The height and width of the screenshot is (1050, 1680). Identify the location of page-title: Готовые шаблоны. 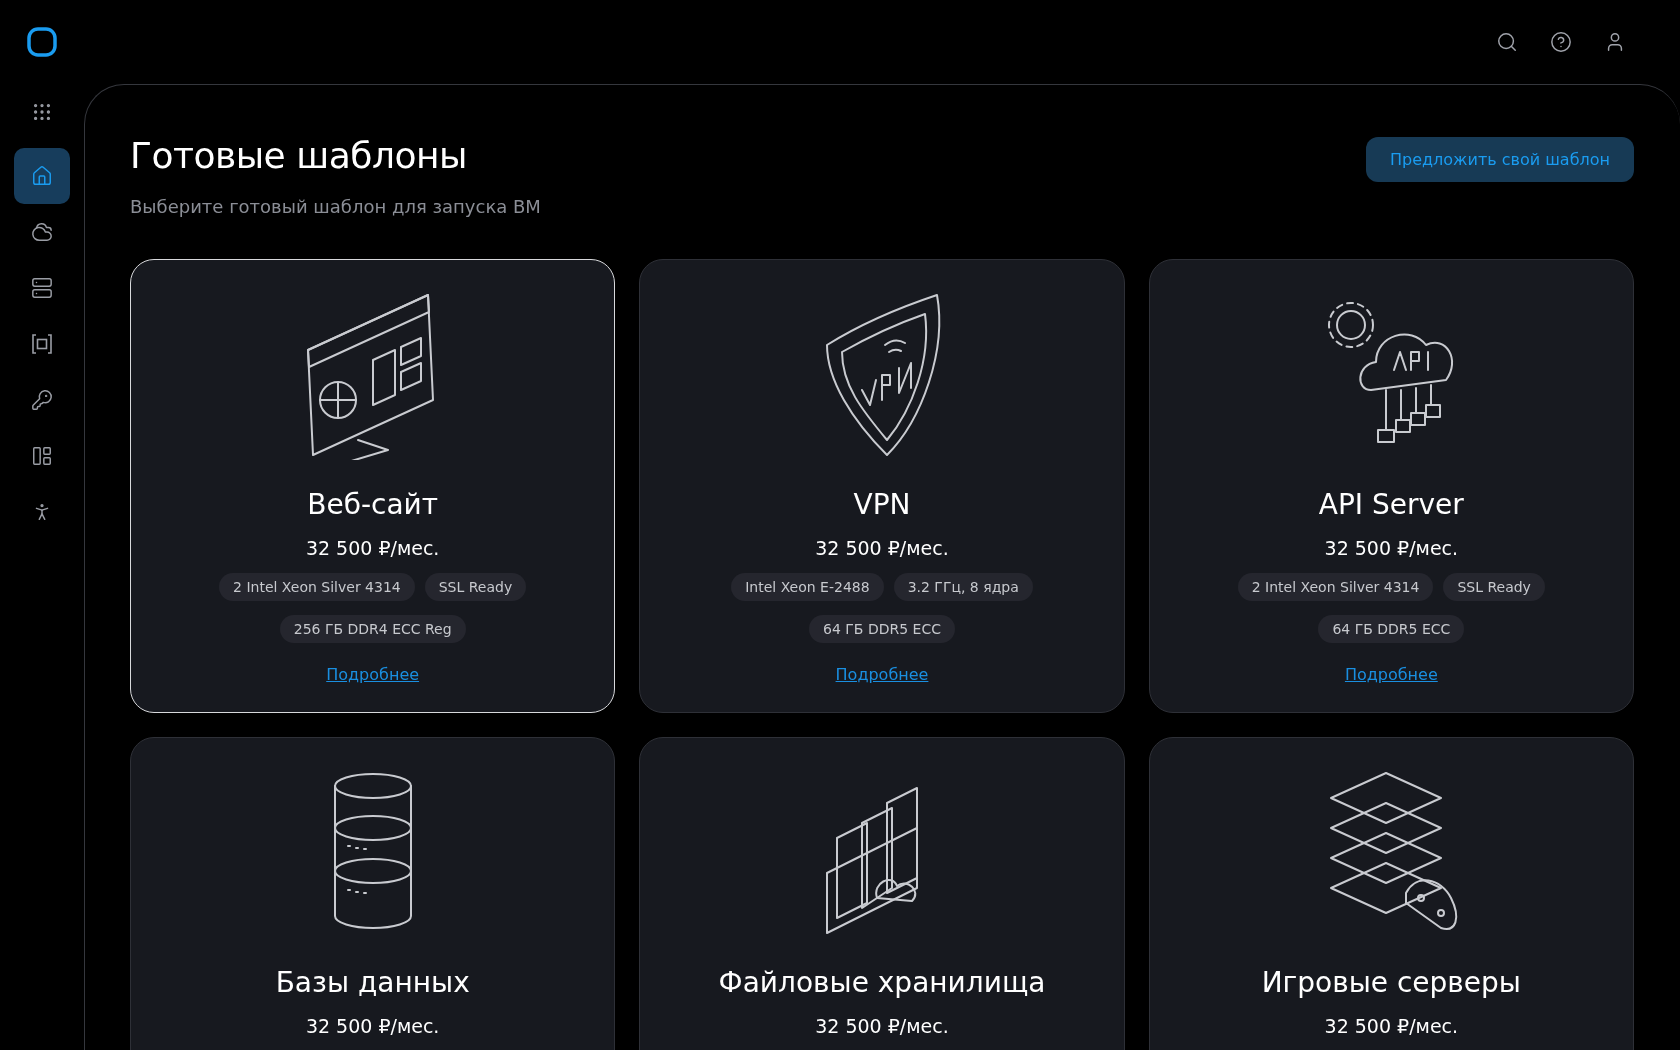
(299, 155).